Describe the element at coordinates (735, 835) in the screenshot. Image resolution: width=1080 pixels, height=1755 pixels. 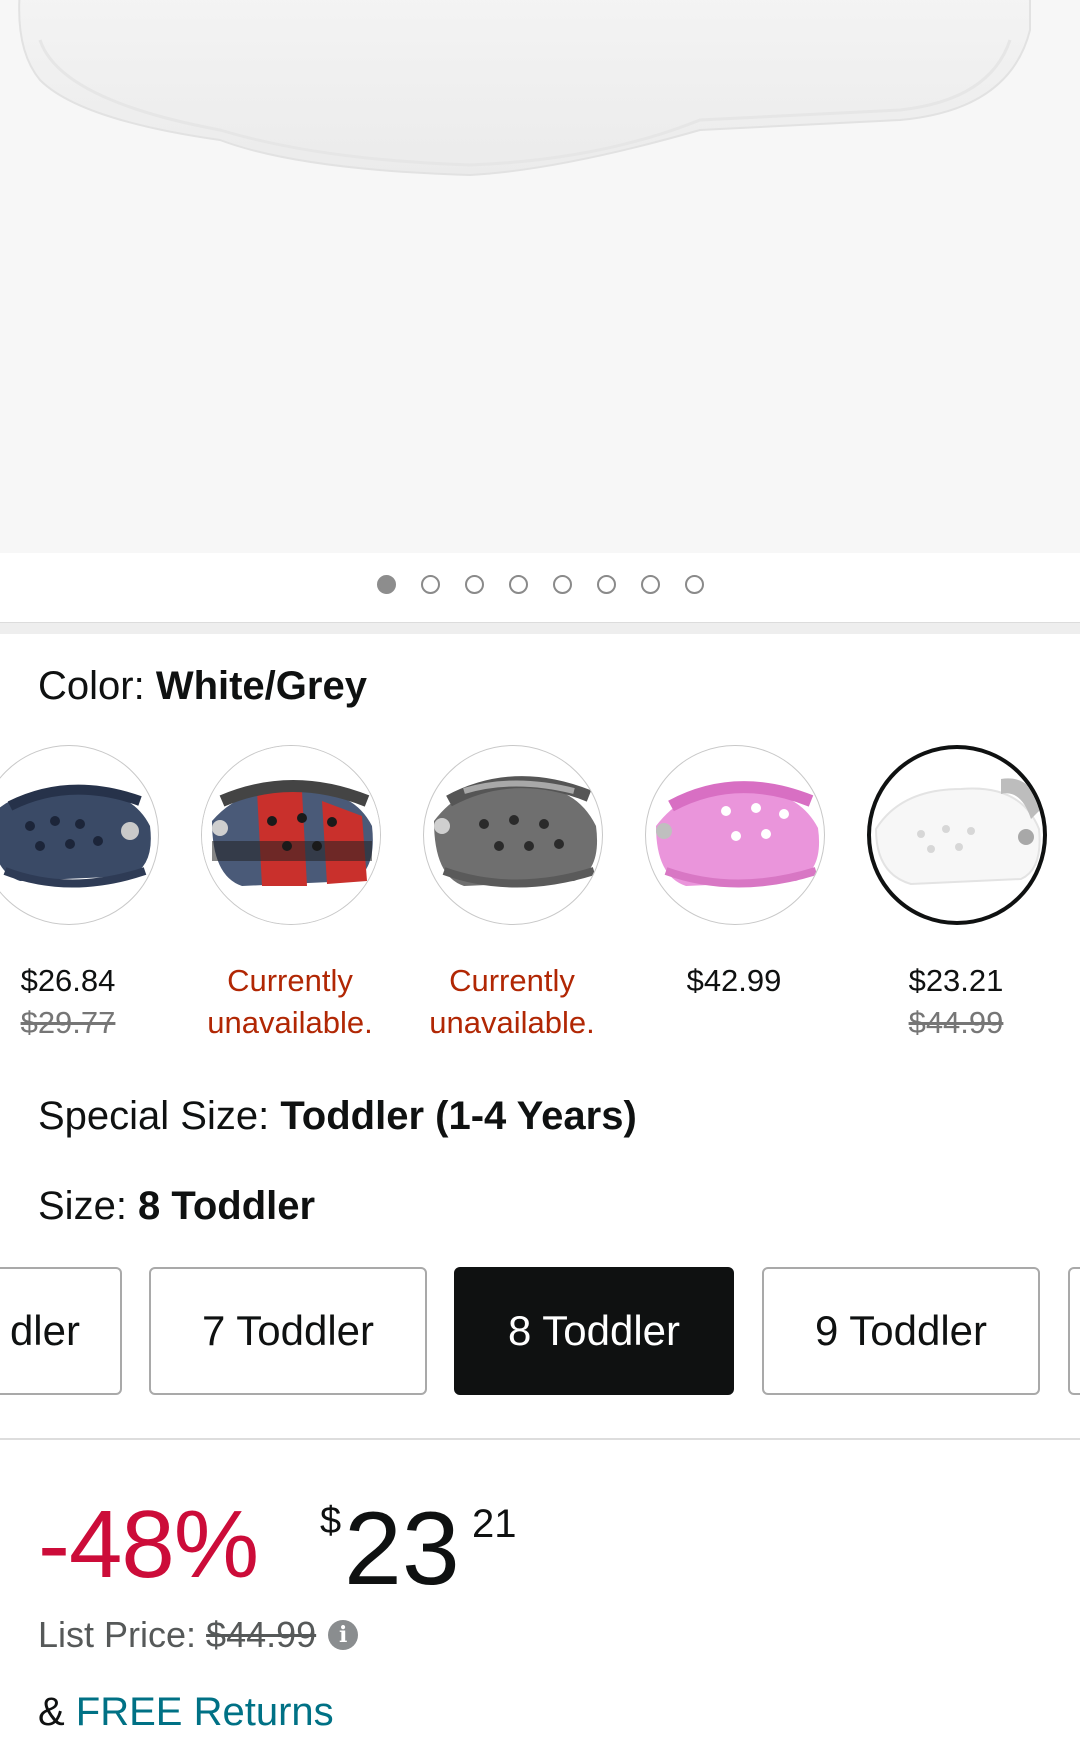
I see `swatch-pink-image` at that location.